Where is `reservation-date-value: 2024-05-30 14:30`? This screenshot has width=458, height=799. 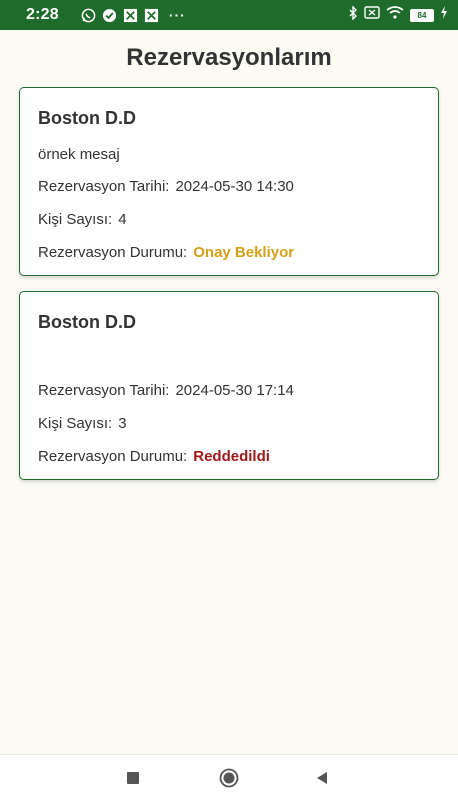
reservation-date-value: 2024-05-30 14:30 is located at coordinates (234, 186).